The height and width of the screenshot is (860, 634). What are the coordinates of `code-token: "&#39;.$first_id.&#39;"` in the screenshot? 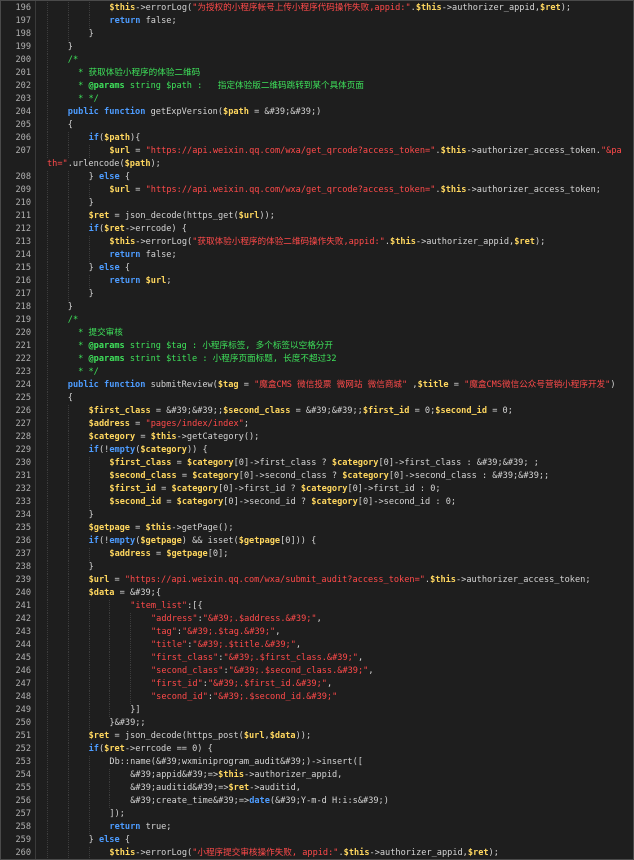 It's located at (267, 684).